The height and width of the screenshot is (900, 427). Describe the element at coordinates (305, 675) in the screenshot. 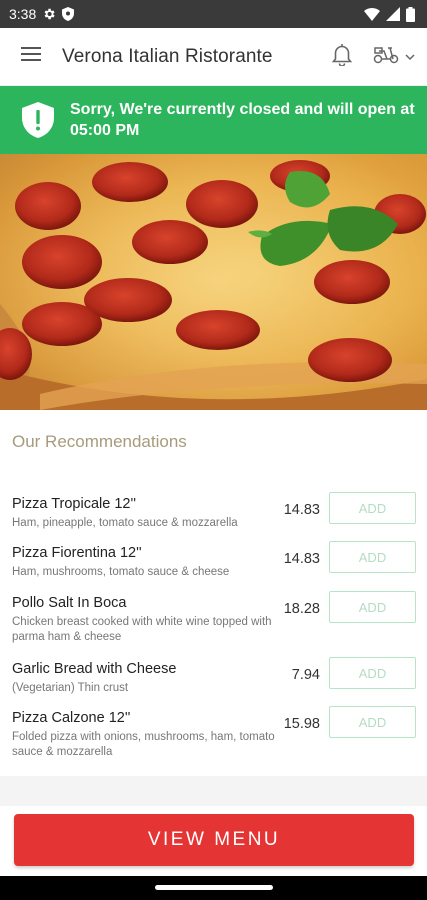

I see `item-price: 7.94` at that location.